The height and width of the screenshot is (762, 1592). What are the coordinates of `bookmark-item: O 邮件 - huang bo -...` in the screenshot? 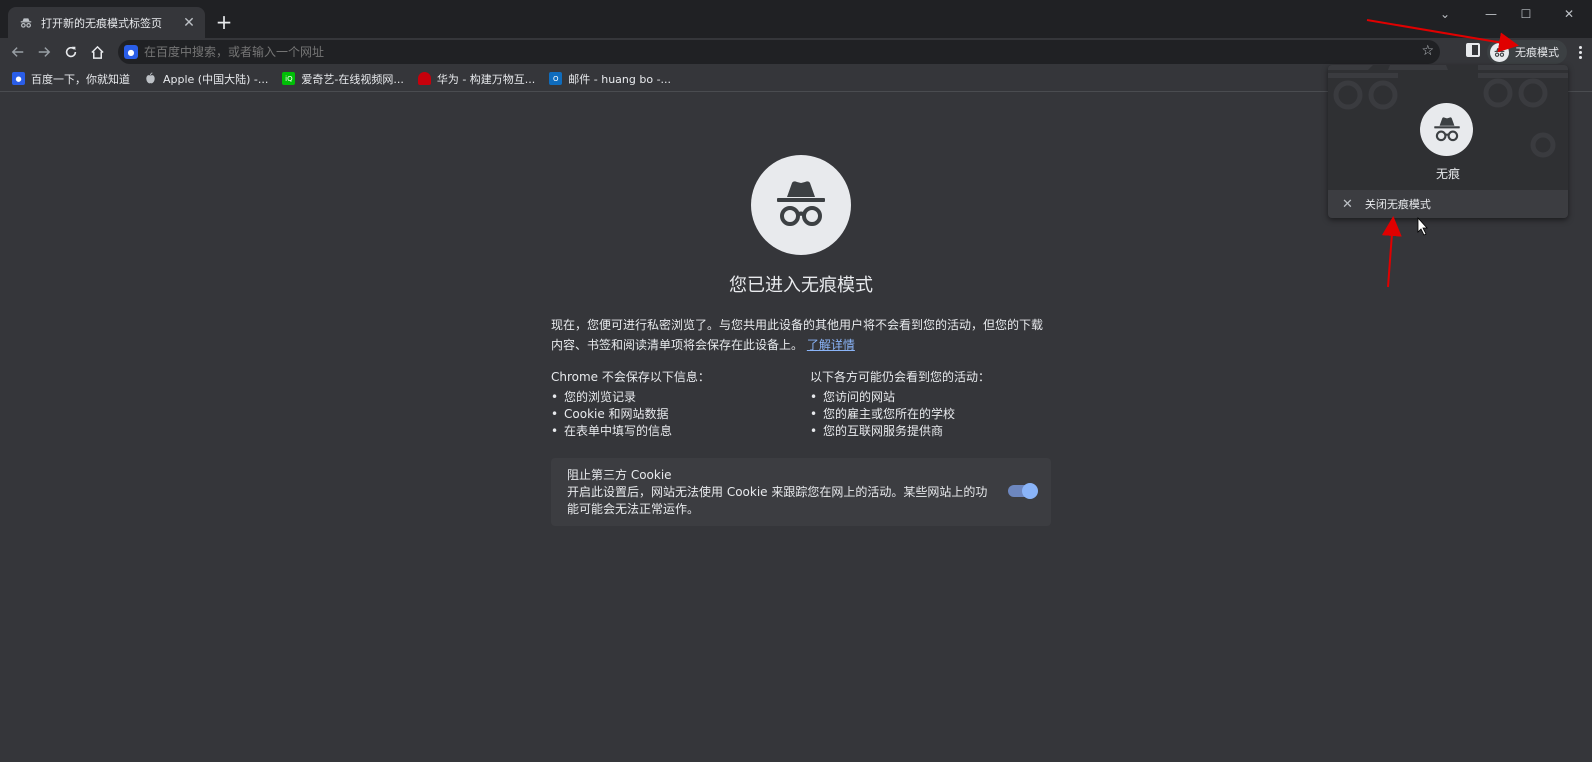 It's located at (610, 79).